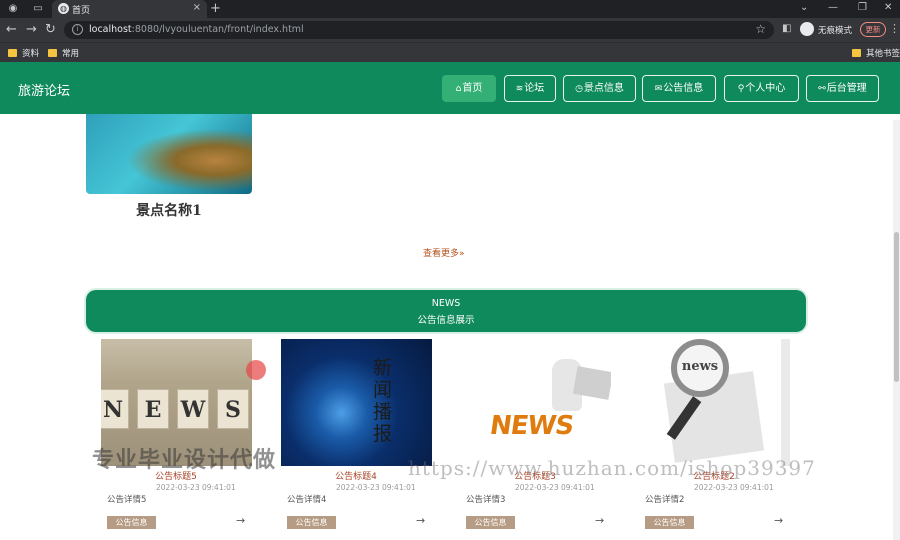 This screenshot has height=540, width=900. What do you see at coordinates (665, 500) in the screenshot?
I see `news-desc: 公告详情2` at bounding box center [665, 500].